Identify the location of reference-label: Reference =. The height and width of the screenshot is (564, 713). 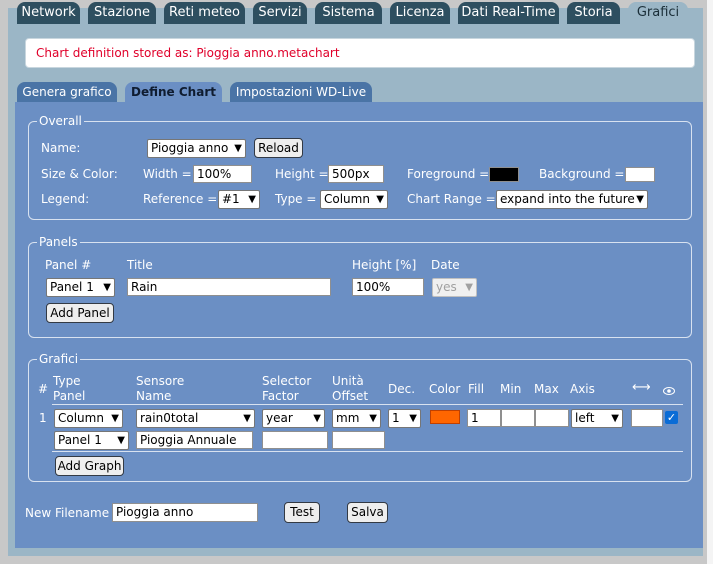
(180, 199).